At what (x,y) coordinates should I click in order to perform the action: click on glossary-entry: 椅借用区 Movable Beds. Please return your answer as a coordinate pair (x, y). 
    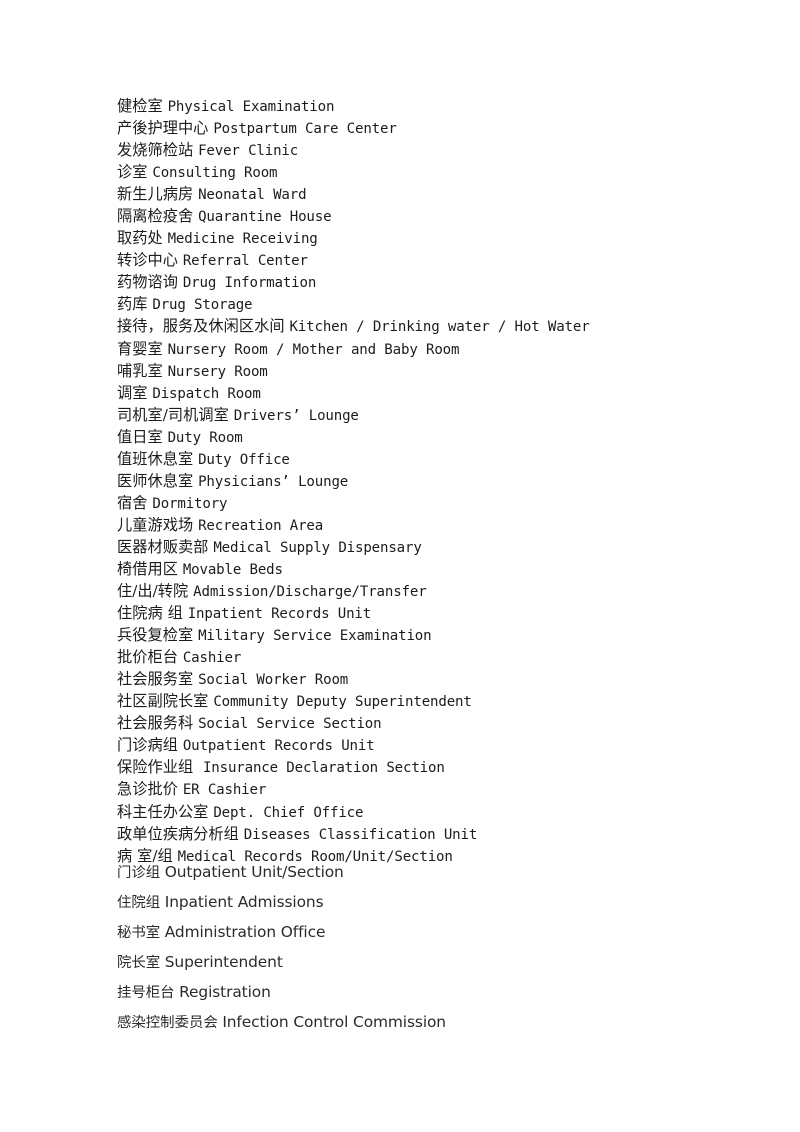
    Looking at the image, I should click on (447, 570).